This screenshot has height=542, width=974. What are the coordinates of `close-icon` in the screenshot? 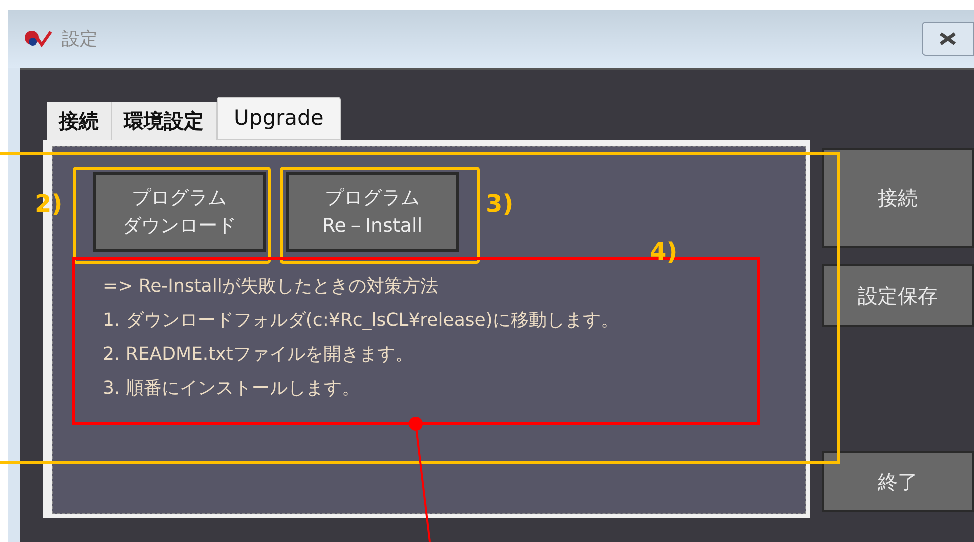 It's located at (948, 39).